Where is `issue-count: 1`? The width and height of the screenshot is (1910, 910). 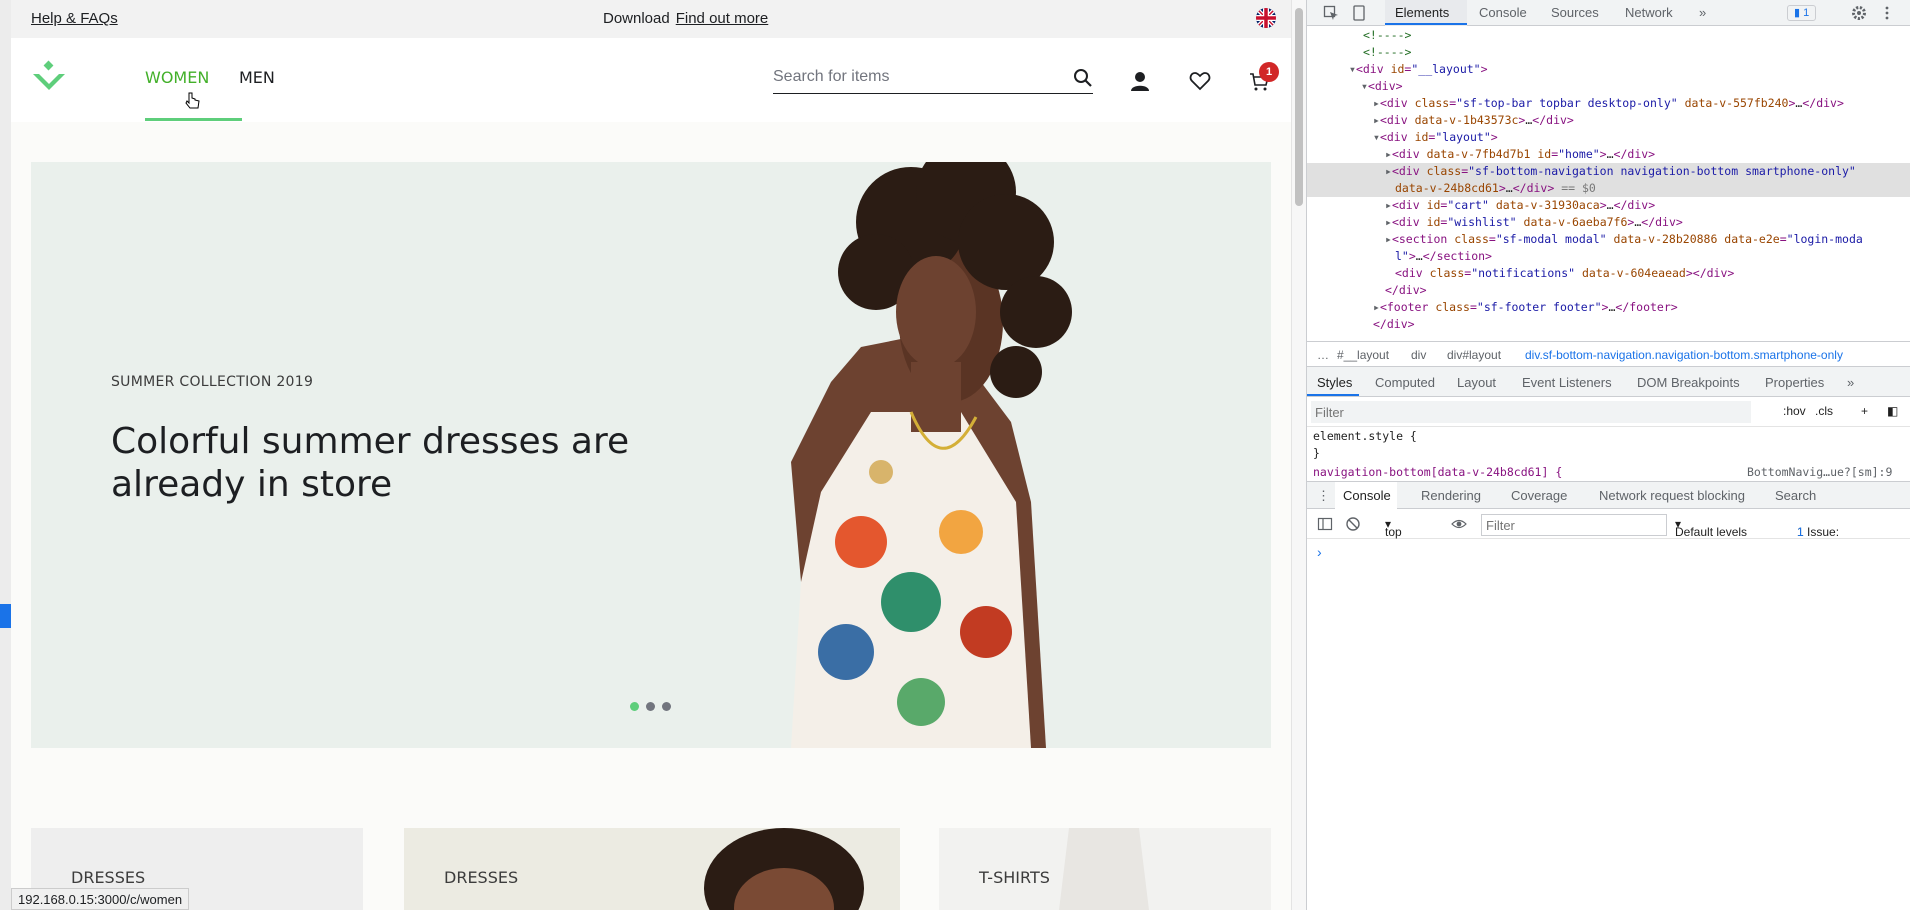 issue-count: 1 is located at coordinates (1806, 13).